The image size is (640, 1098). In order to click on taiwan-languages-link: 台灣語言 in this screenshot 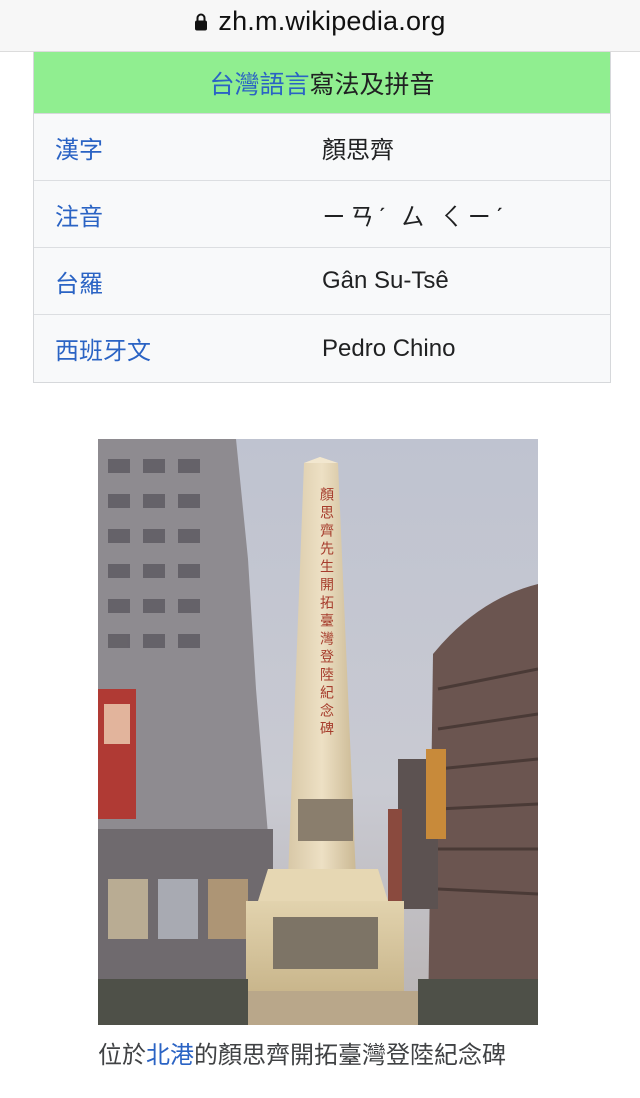, I will do `click(259, 83)`.